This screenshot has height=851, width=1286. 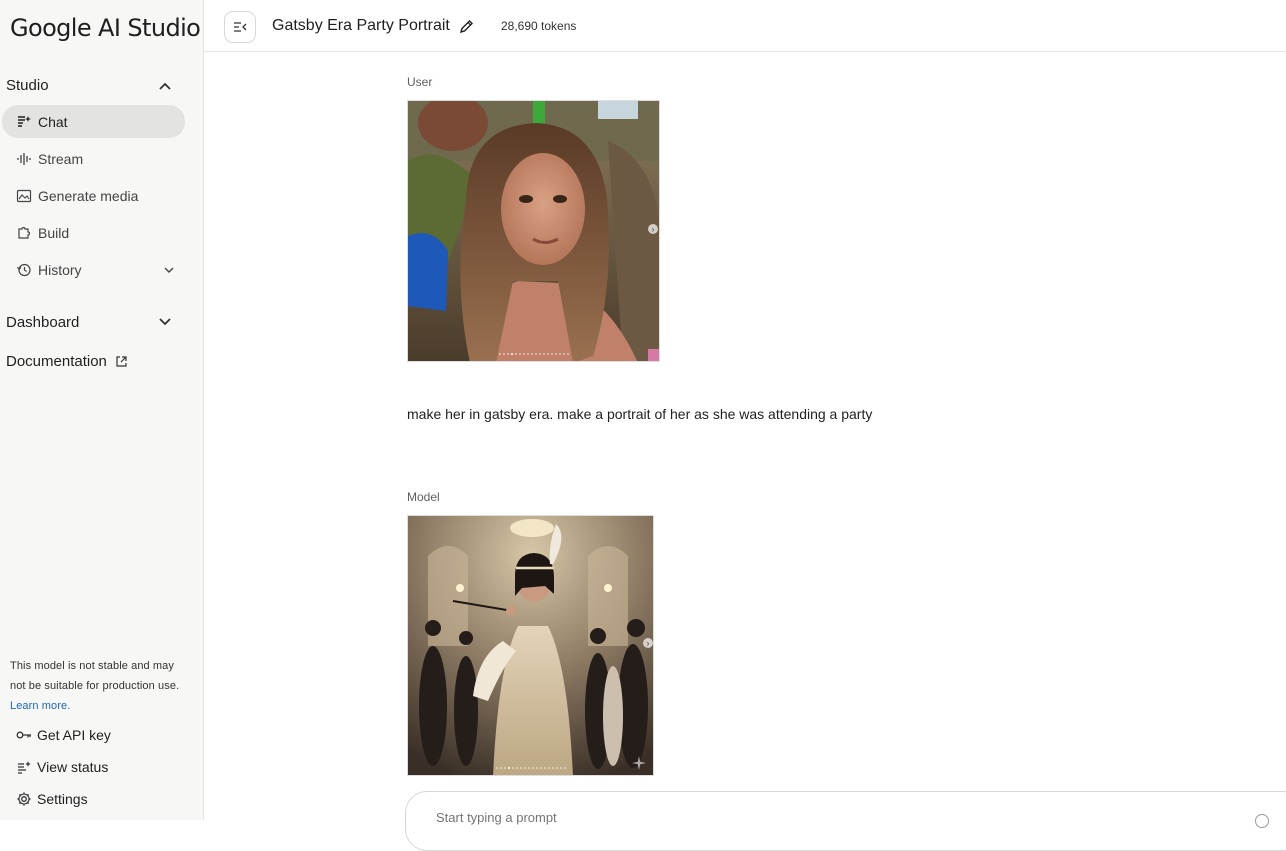 What do you see at coordinates (1262, 821) in the screenshot?
I see `info-icon` at bounding box center [1262, 821].